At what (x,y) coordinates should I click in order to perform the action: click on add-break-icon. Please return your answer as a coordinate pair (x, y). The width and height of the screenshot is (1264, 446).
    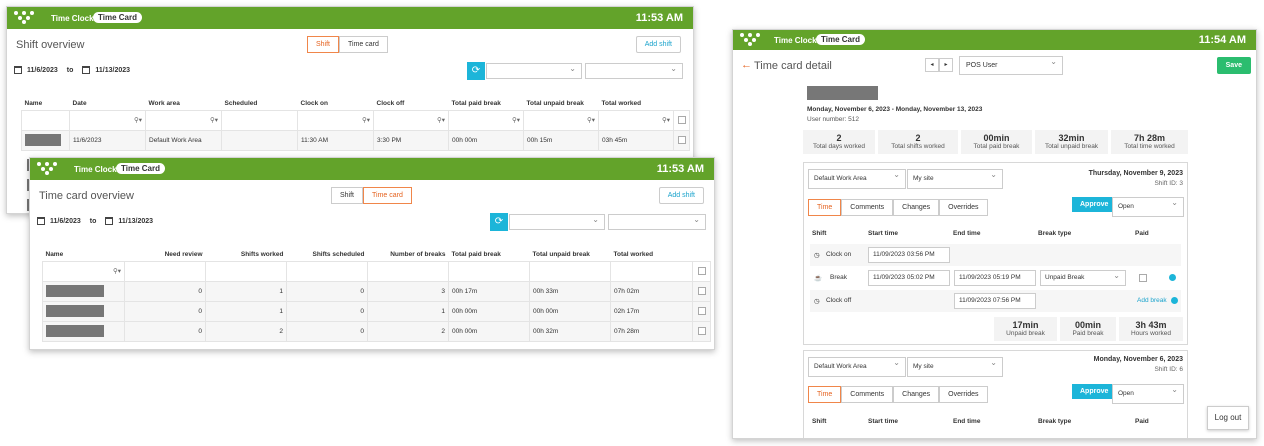
    Looking at the image, I should click on (1174, 300).